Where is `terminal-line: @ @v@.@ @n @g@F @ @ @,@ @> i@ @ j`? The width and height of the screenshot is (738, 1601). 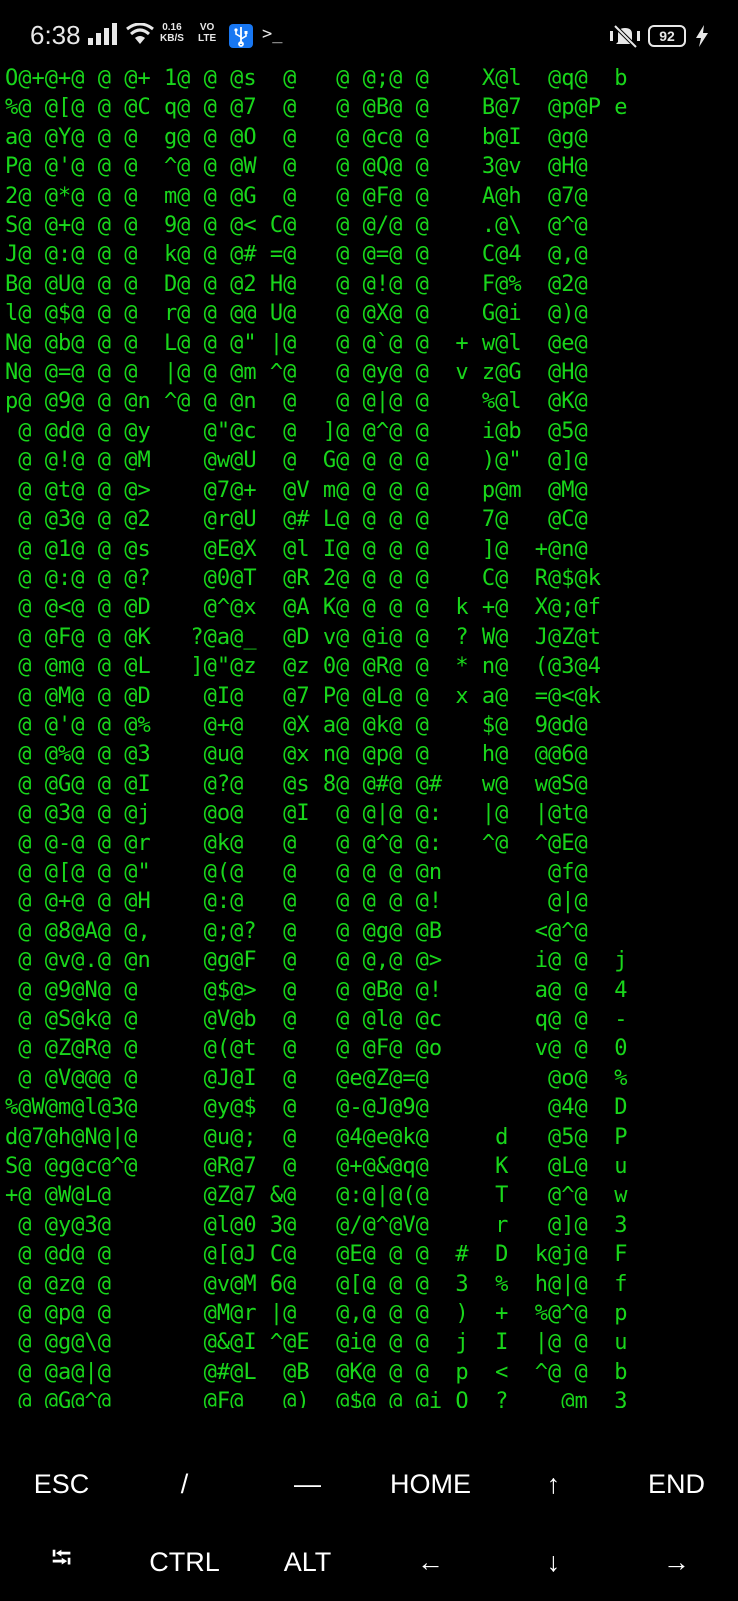 terminal-line: @ @v@.@ @n @g@F @ @ @,@ @> i@ @ j is located at coordinates (316, 961).